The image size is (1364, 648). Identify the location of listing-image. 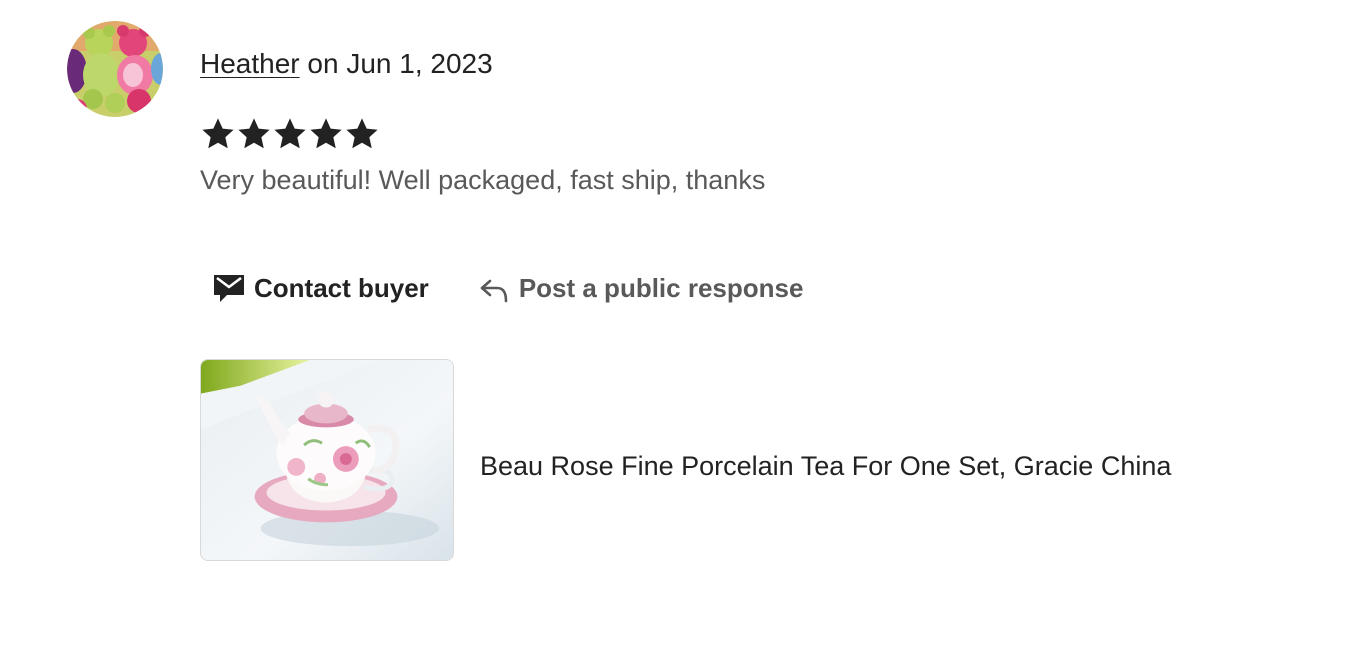
(327, 460).